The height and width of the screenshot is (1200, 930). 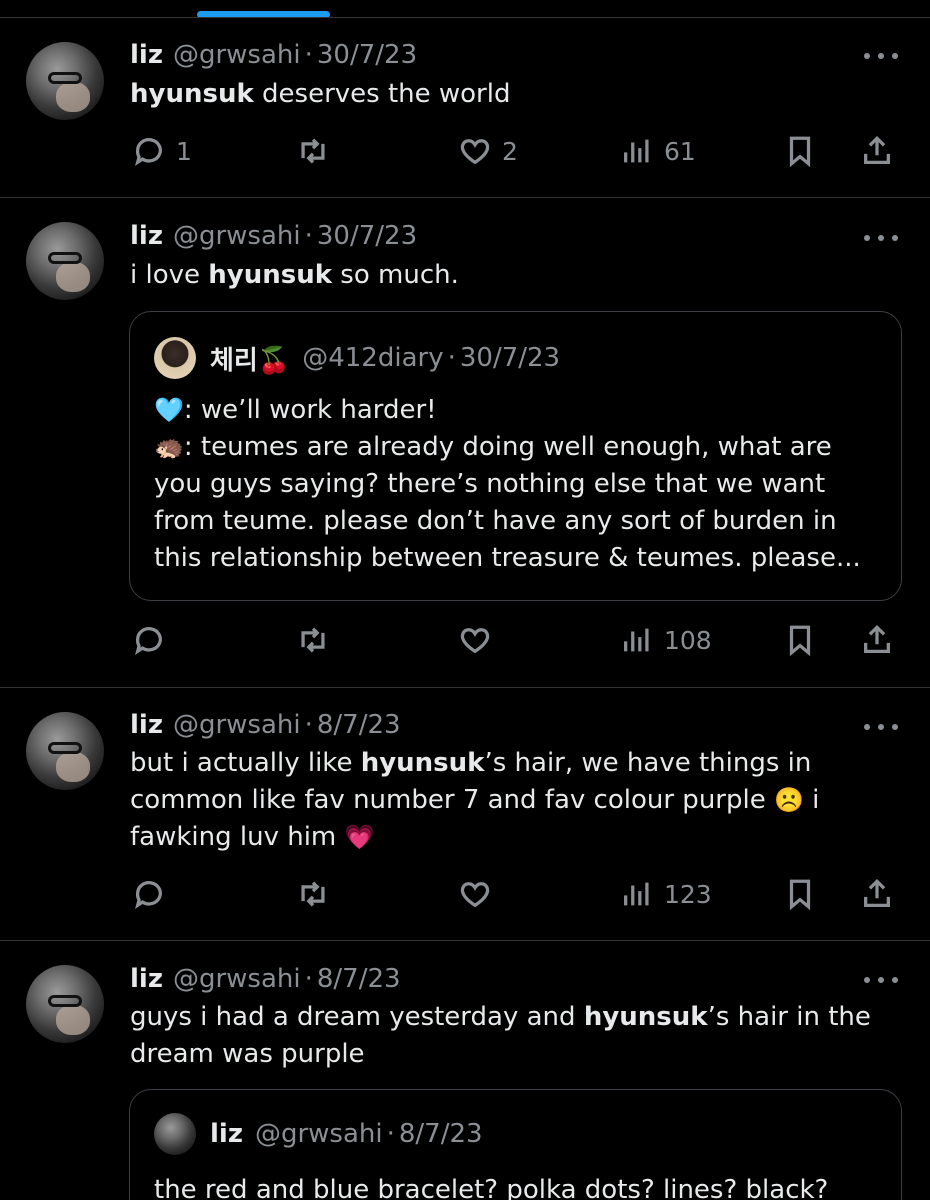 I want to click on quote-line-1: 🩵: we’ll work harder!, so click(x=514, y=410).